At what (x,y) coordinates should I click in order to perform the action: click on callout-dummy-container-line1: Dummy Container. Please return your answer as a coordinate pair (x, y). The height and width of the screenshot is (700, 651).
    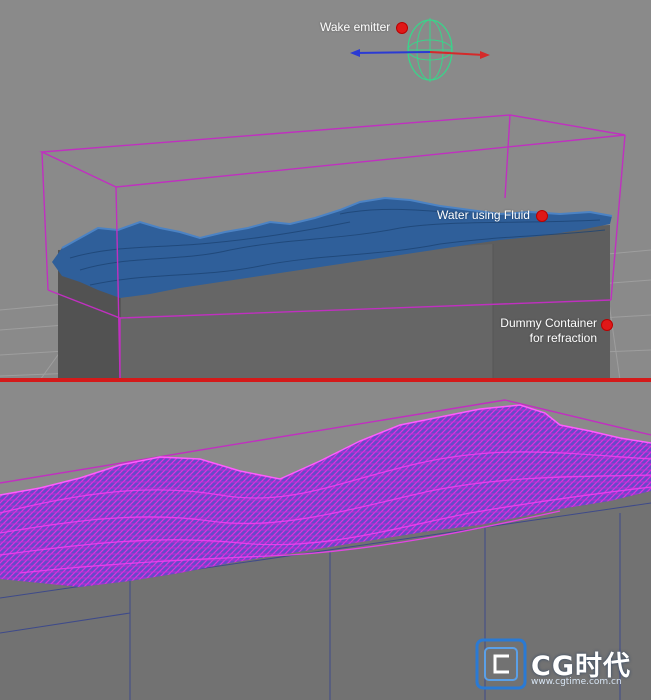
    Looking at the image, I should click on (548, 323).